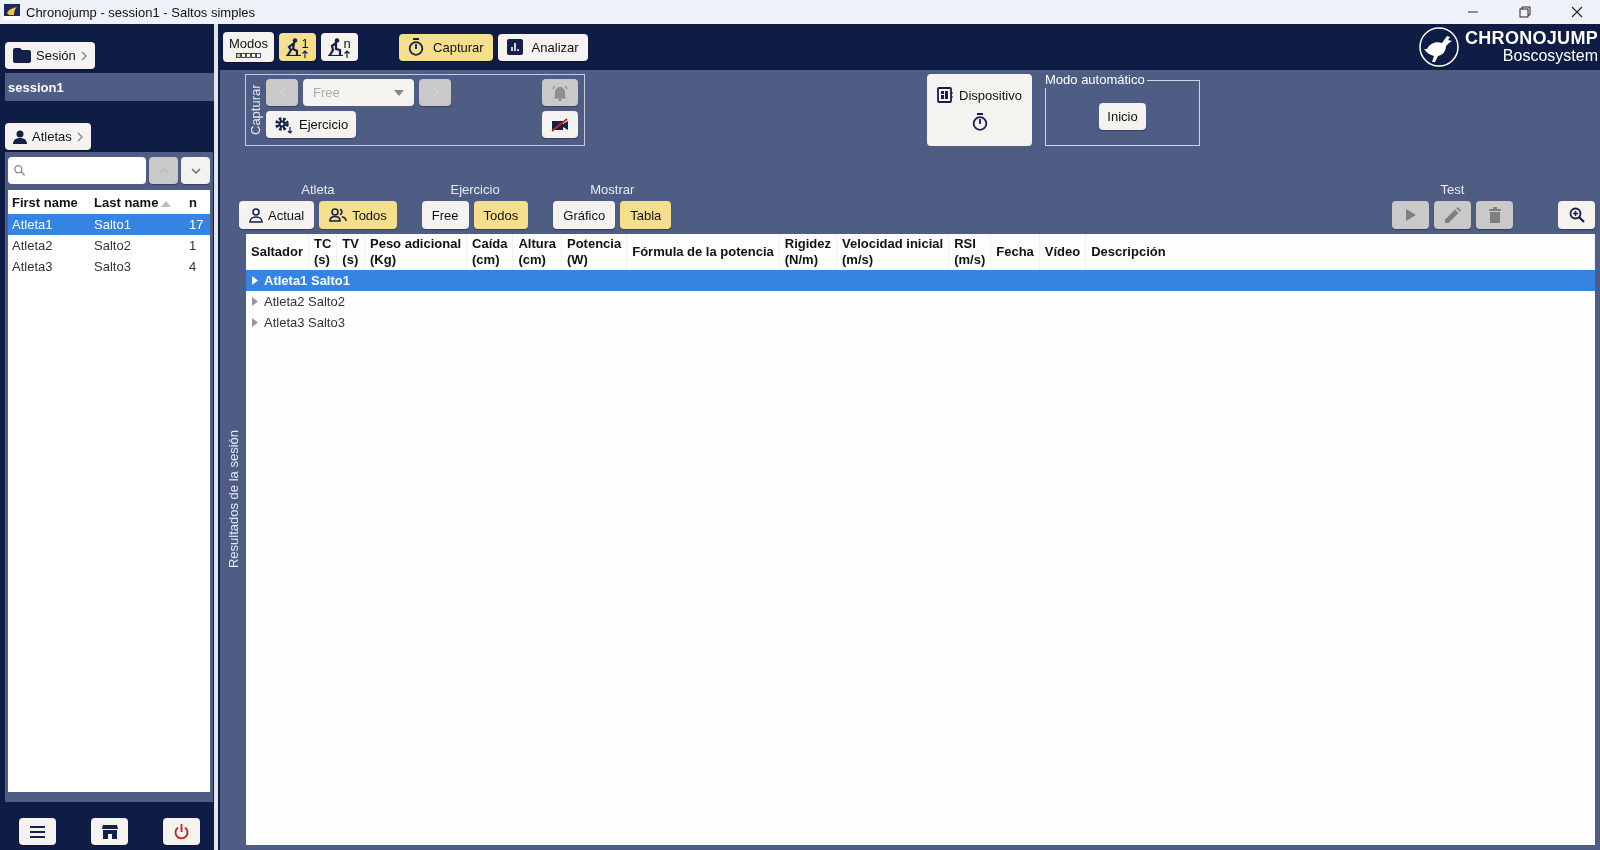 The height and width of the screenshot is (850, 1600). I want to click on athlete-row: Atleta1 Salto1 17, so click(109, 224).